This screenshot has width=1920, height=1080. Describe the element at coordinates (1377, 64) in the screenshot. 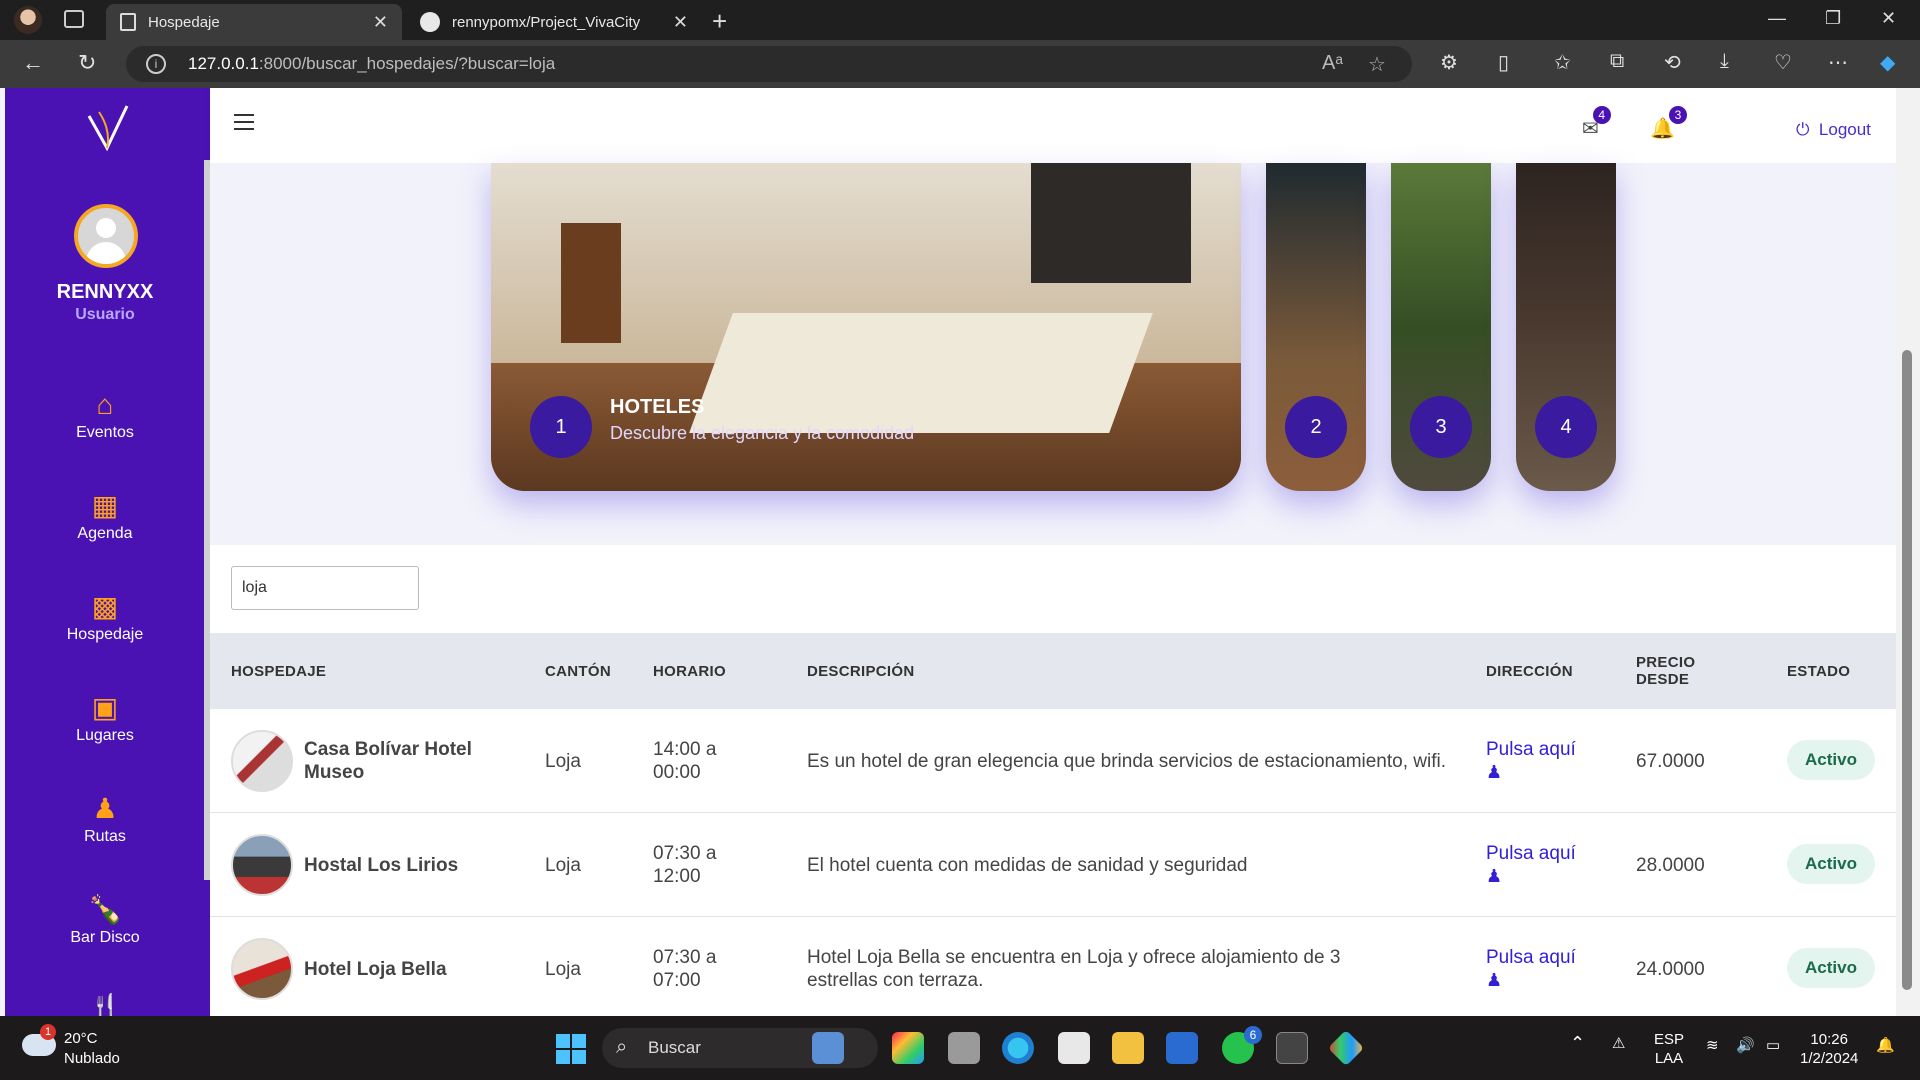

I see `favorite-star-icon: ☆` at that location.